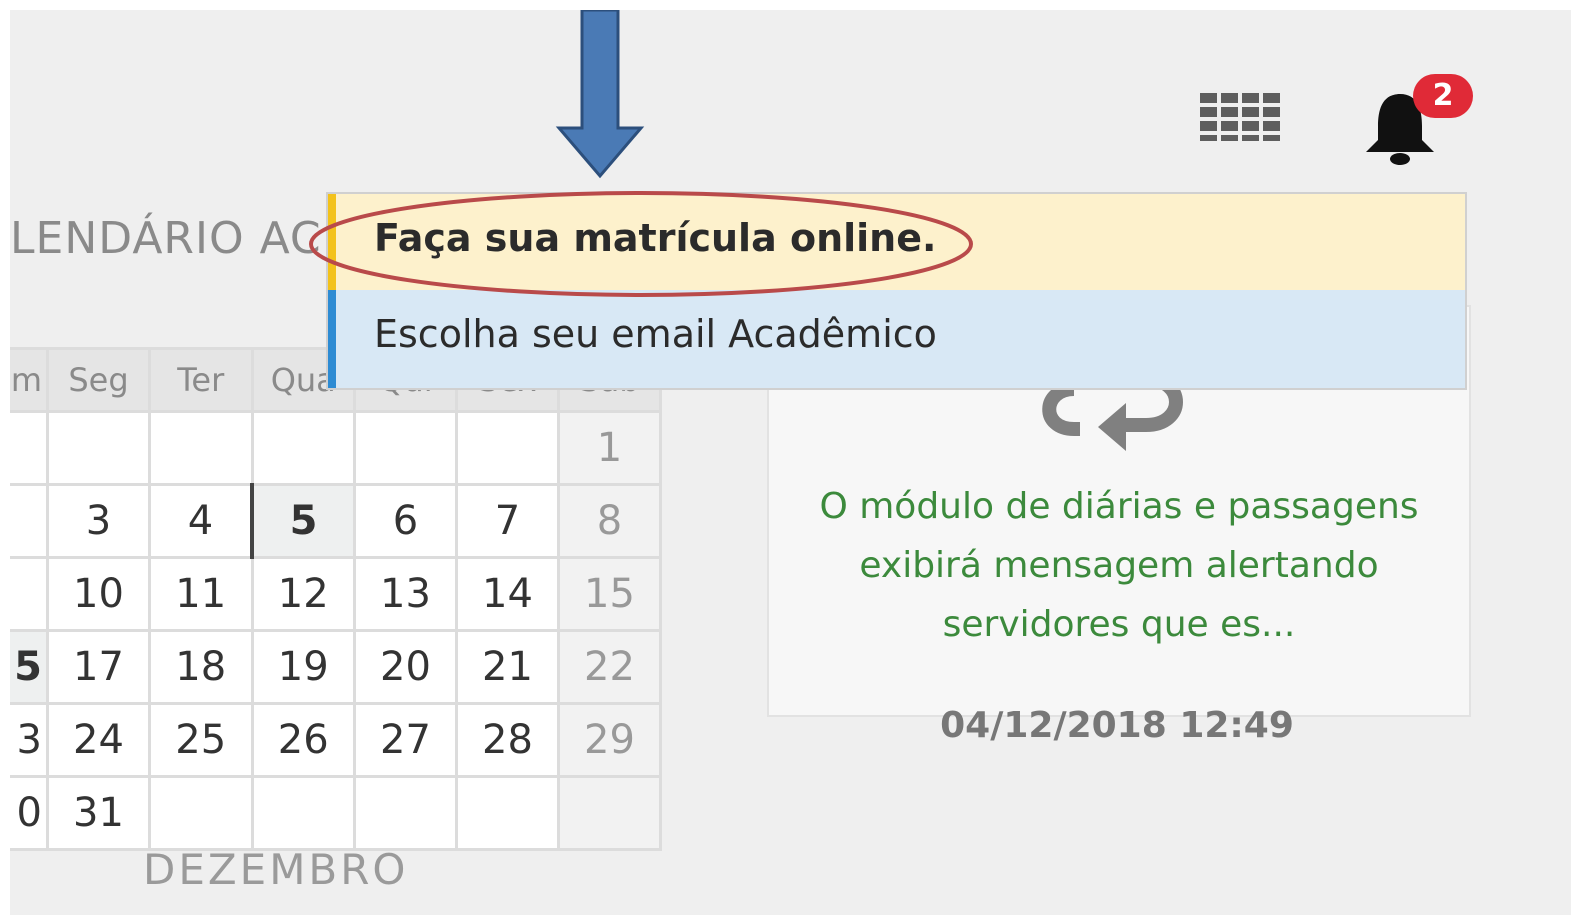  Describe the element at coordinates (201, 521) in the screenshot. I see `calendar-day: 4` at that location.